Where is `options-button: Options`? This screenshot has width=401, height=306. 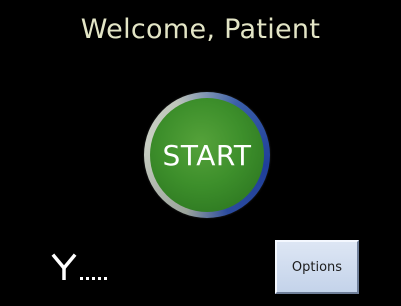
options-button: Options is located at coordinates (317, 267).